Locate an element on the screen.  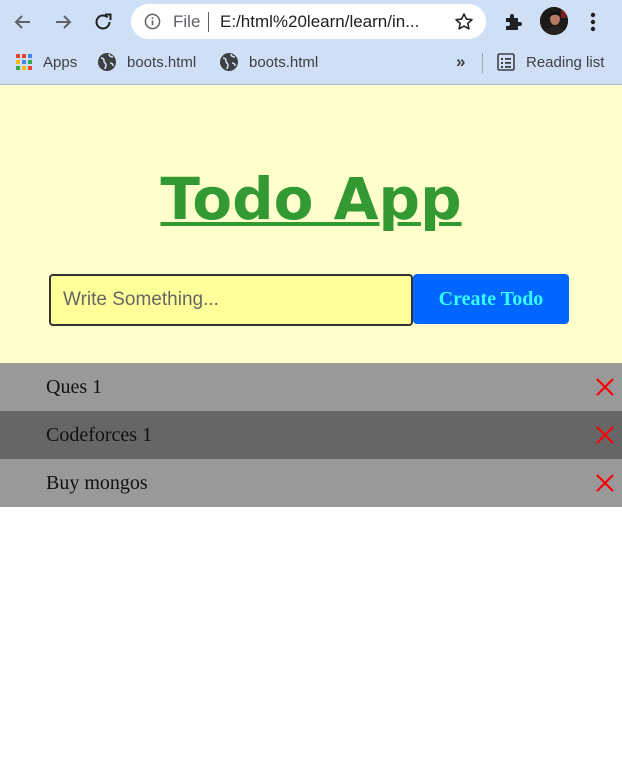
arrow-left-icon is located at coordinates (22, 22).